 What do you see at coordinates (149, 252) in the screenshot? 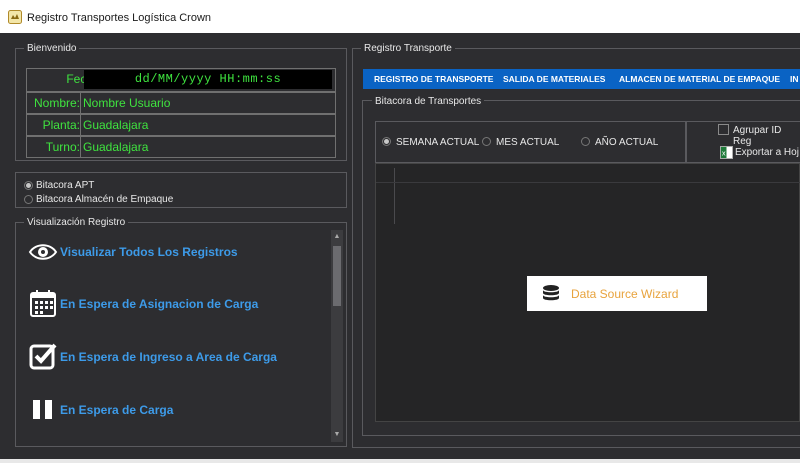
I see `nav-view-all-label: Visualizar Todos Los Registros` at bounding box center [149, 252].